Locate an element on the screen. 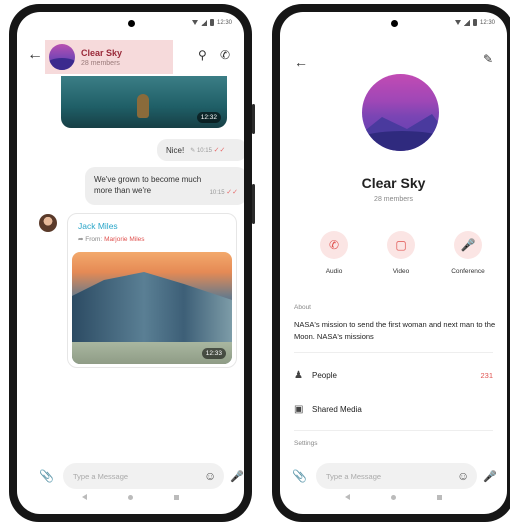 The height and width of the screenshot is (525, 510). message-time: 10:15 ✓✓ is located at coordinates (223, 192).